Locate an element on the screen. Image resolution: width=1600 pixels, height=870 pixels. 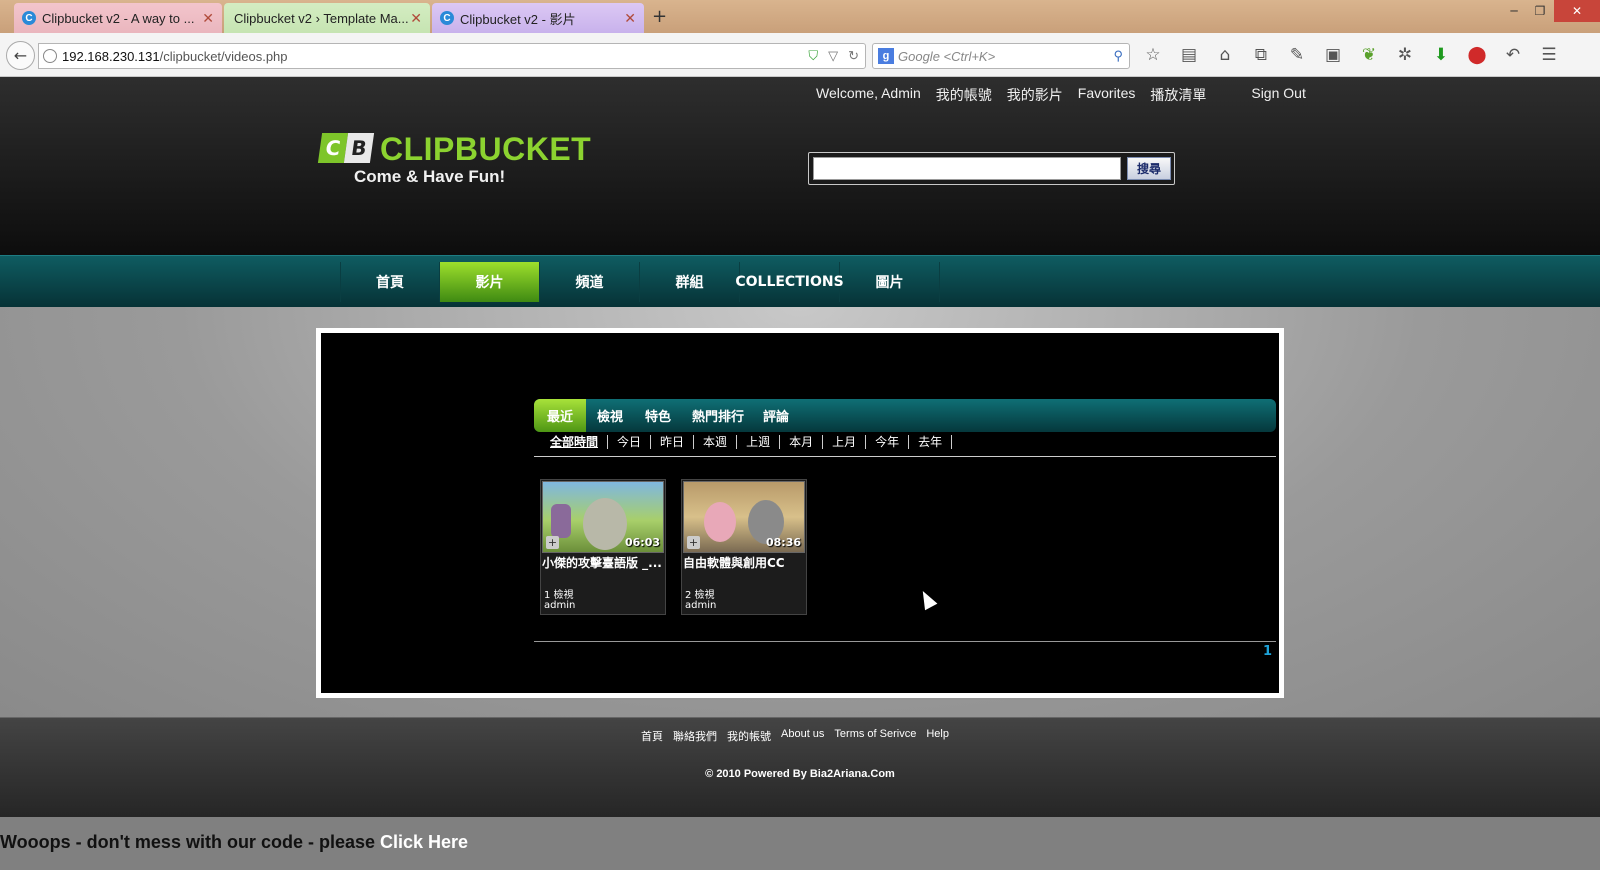
signout-link: Sign Out is located at coordinates (1278, 95).